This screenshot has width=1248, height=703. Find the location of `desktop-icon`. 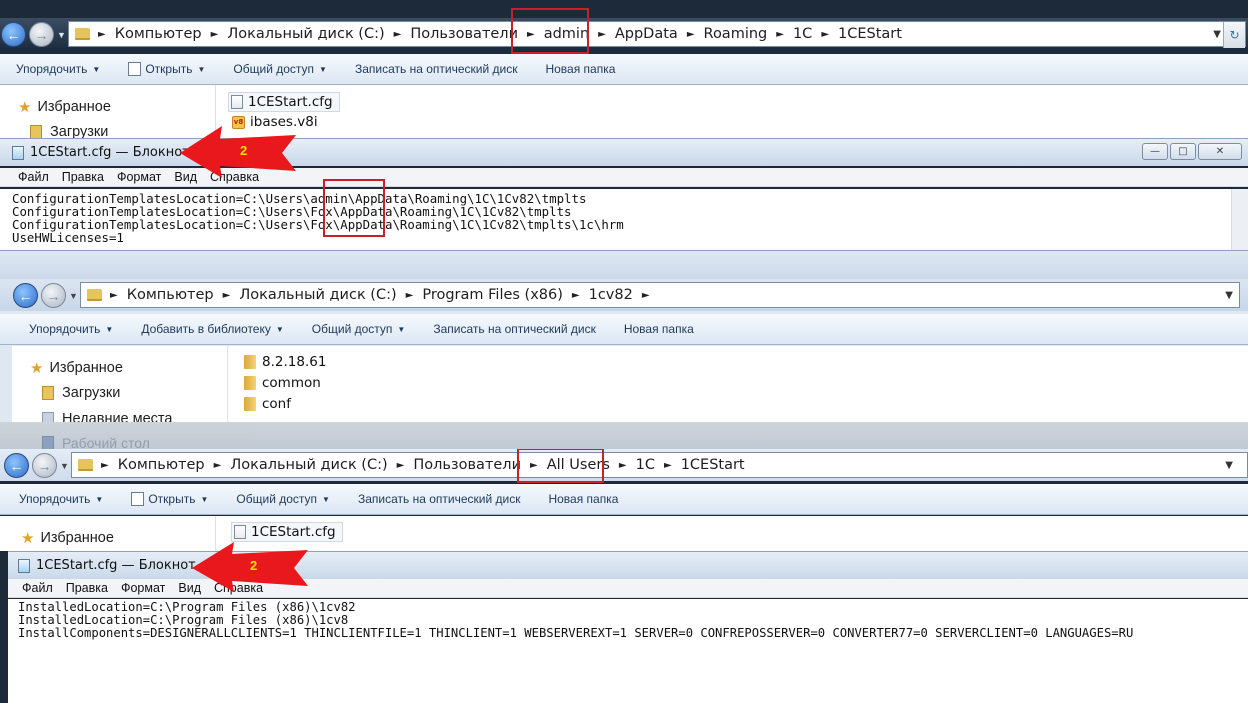

desktop-icon is located at coordinates (48, 442).